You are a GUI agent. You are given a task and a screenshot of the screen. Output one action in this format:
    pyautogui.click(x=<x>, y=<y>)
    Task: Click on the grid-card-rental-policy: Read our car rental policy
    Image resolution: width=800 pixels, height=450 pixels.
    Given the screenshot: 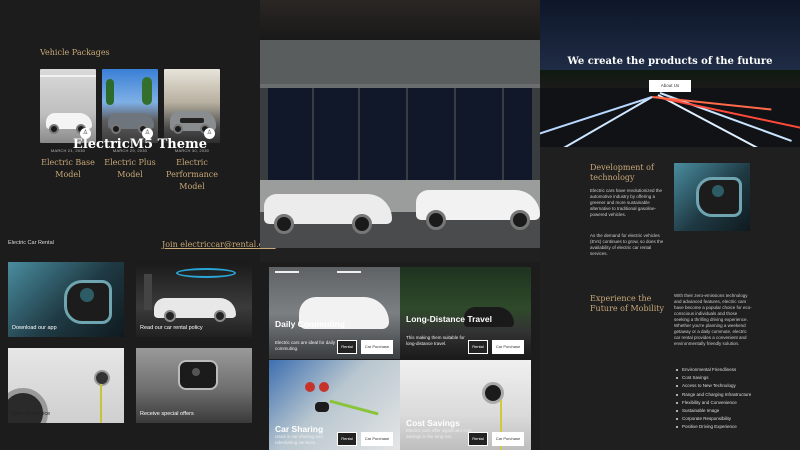 What is the action you would take?
    pyautogui.click(x=194, y=299)
    